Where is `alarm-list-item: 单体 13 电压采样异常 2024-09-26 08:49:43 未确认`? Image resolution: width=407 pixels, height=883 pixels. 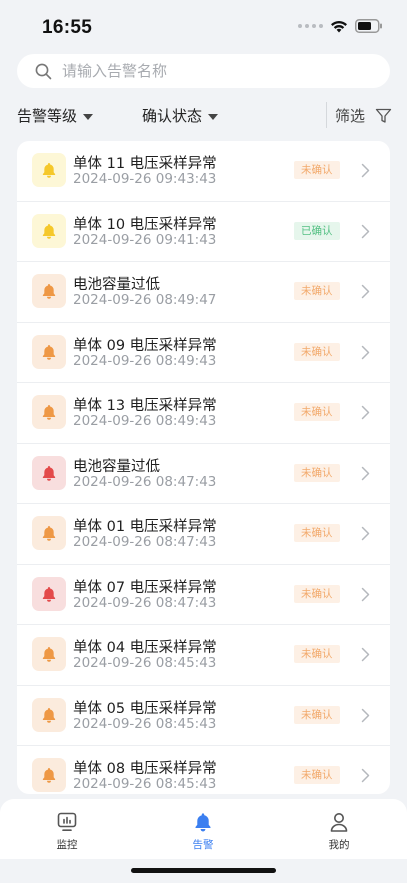
alarm-list-item: 单体 13 电压采样异常 2024-09-26 08:49:43 未确认 is located at coordinates (203, 413).